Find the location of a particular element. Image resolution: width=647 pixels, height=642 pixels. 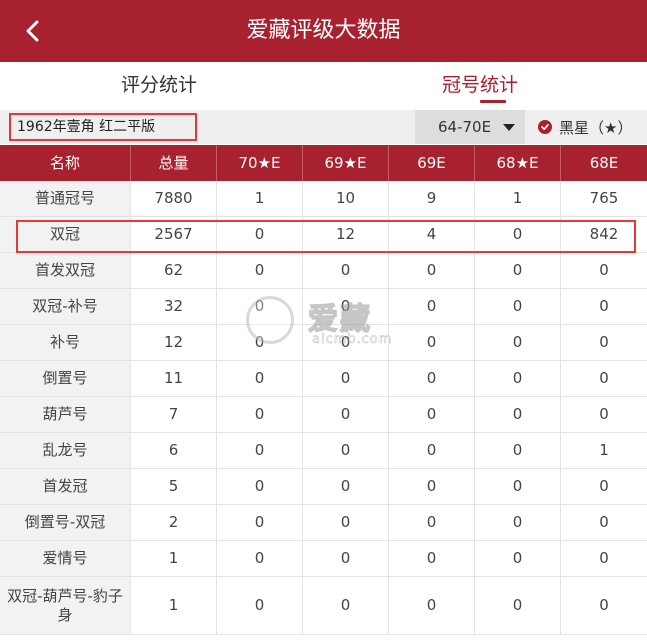

value-cell: 10 is located at coordinates (346, 198).